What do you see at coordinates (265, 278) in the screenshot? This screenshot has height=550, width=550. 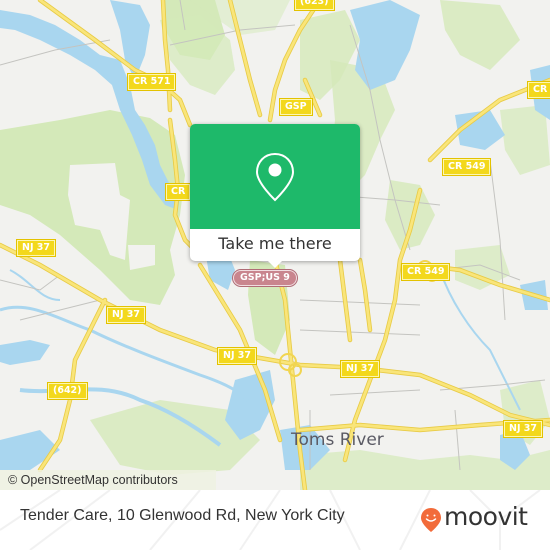 I see `road-shield-gsp-us-9: GSP;US 9` at bounding box center [265, 278].